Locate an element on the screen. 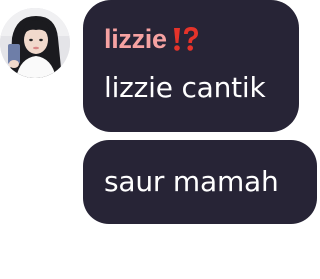  exclamation-question-mark-icon is located at coordinates (185, 39).